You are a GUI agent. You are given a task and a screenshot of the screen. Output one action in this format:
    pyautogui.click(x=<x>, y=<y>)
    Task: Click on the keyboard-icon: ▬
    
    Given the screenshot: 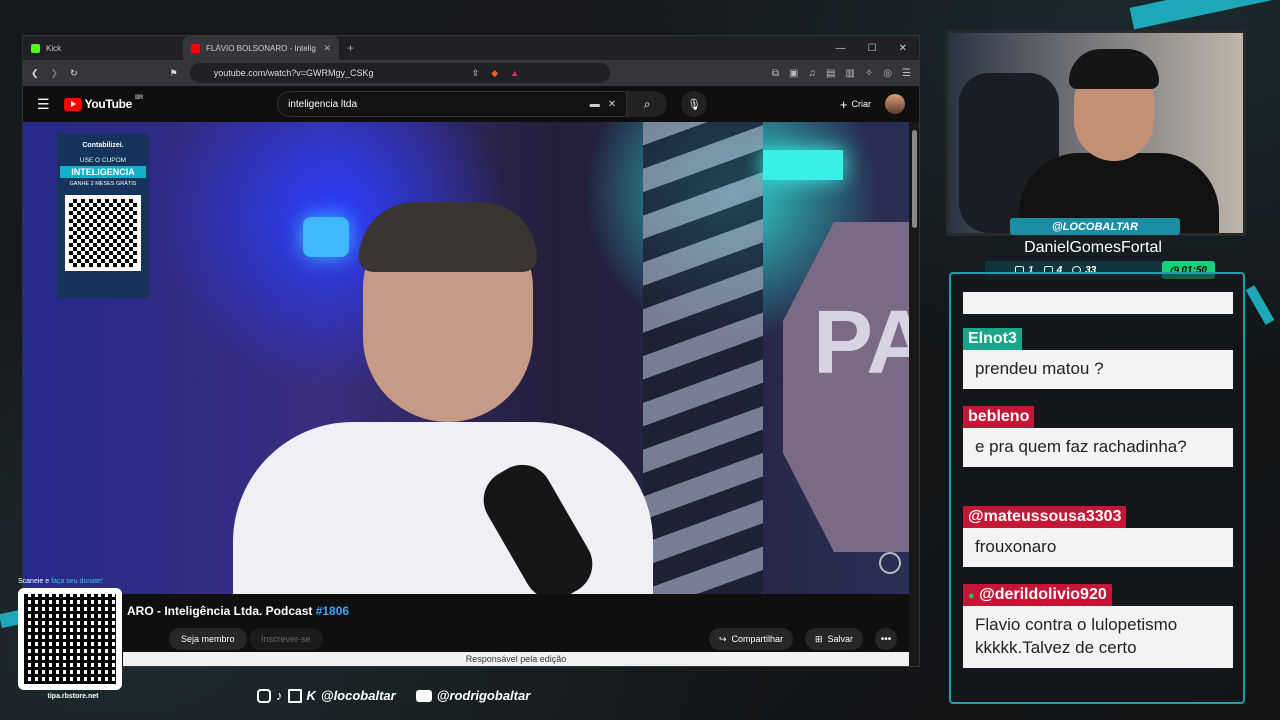 What is the action you would take?
    pyautogui.click(x=595, y=104)
    